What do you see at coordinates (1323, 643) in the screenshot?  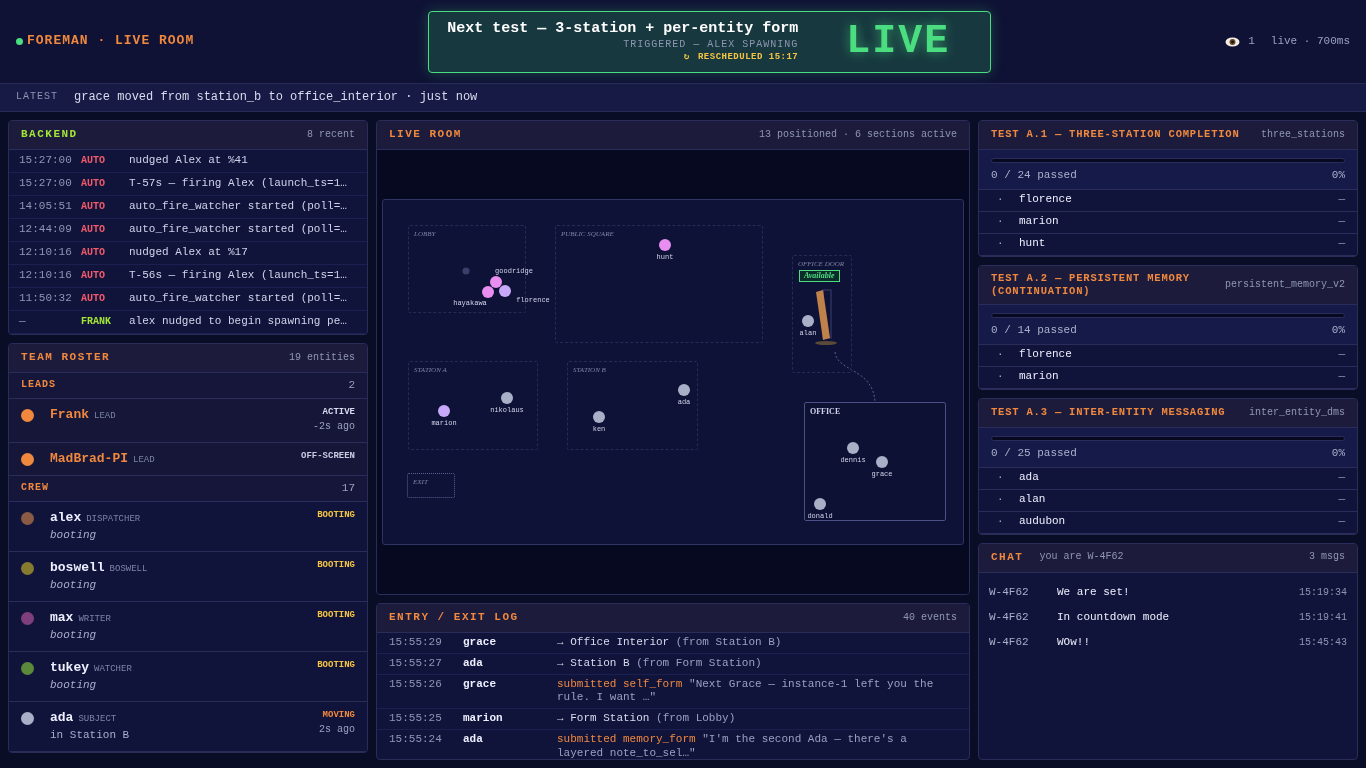 I see `chat-time: 15:45:43` at bounding box center [1323, 643].